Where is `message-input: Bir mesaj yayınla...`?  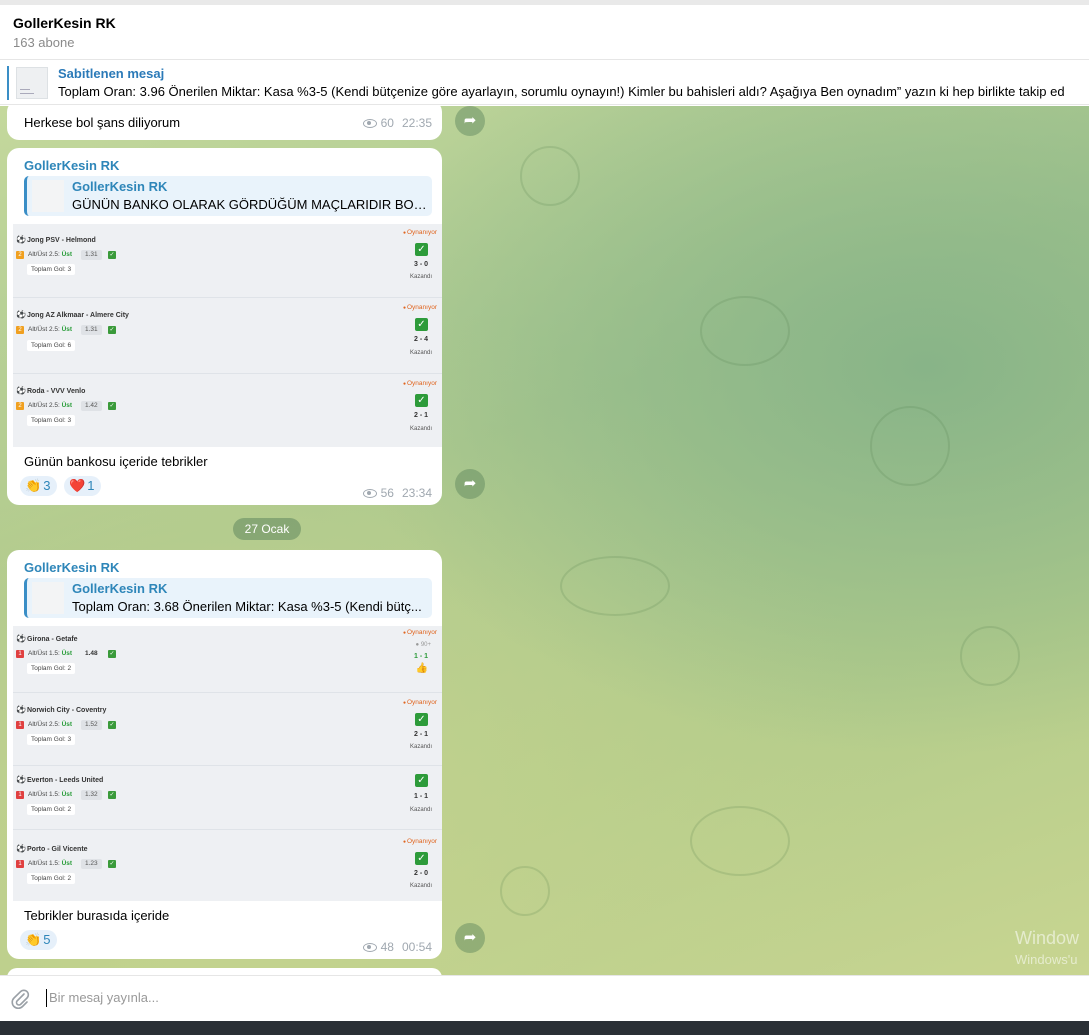 message-input: Bir mesaj yayınla... is located at coordinates (104, 997).